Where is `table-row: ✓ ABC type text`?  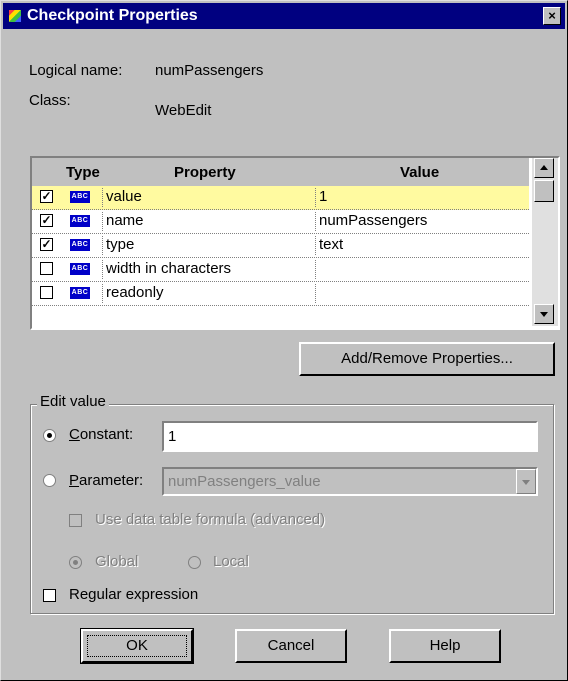
table-row: ✓ ABC type text is located at coordinates (280, 246).